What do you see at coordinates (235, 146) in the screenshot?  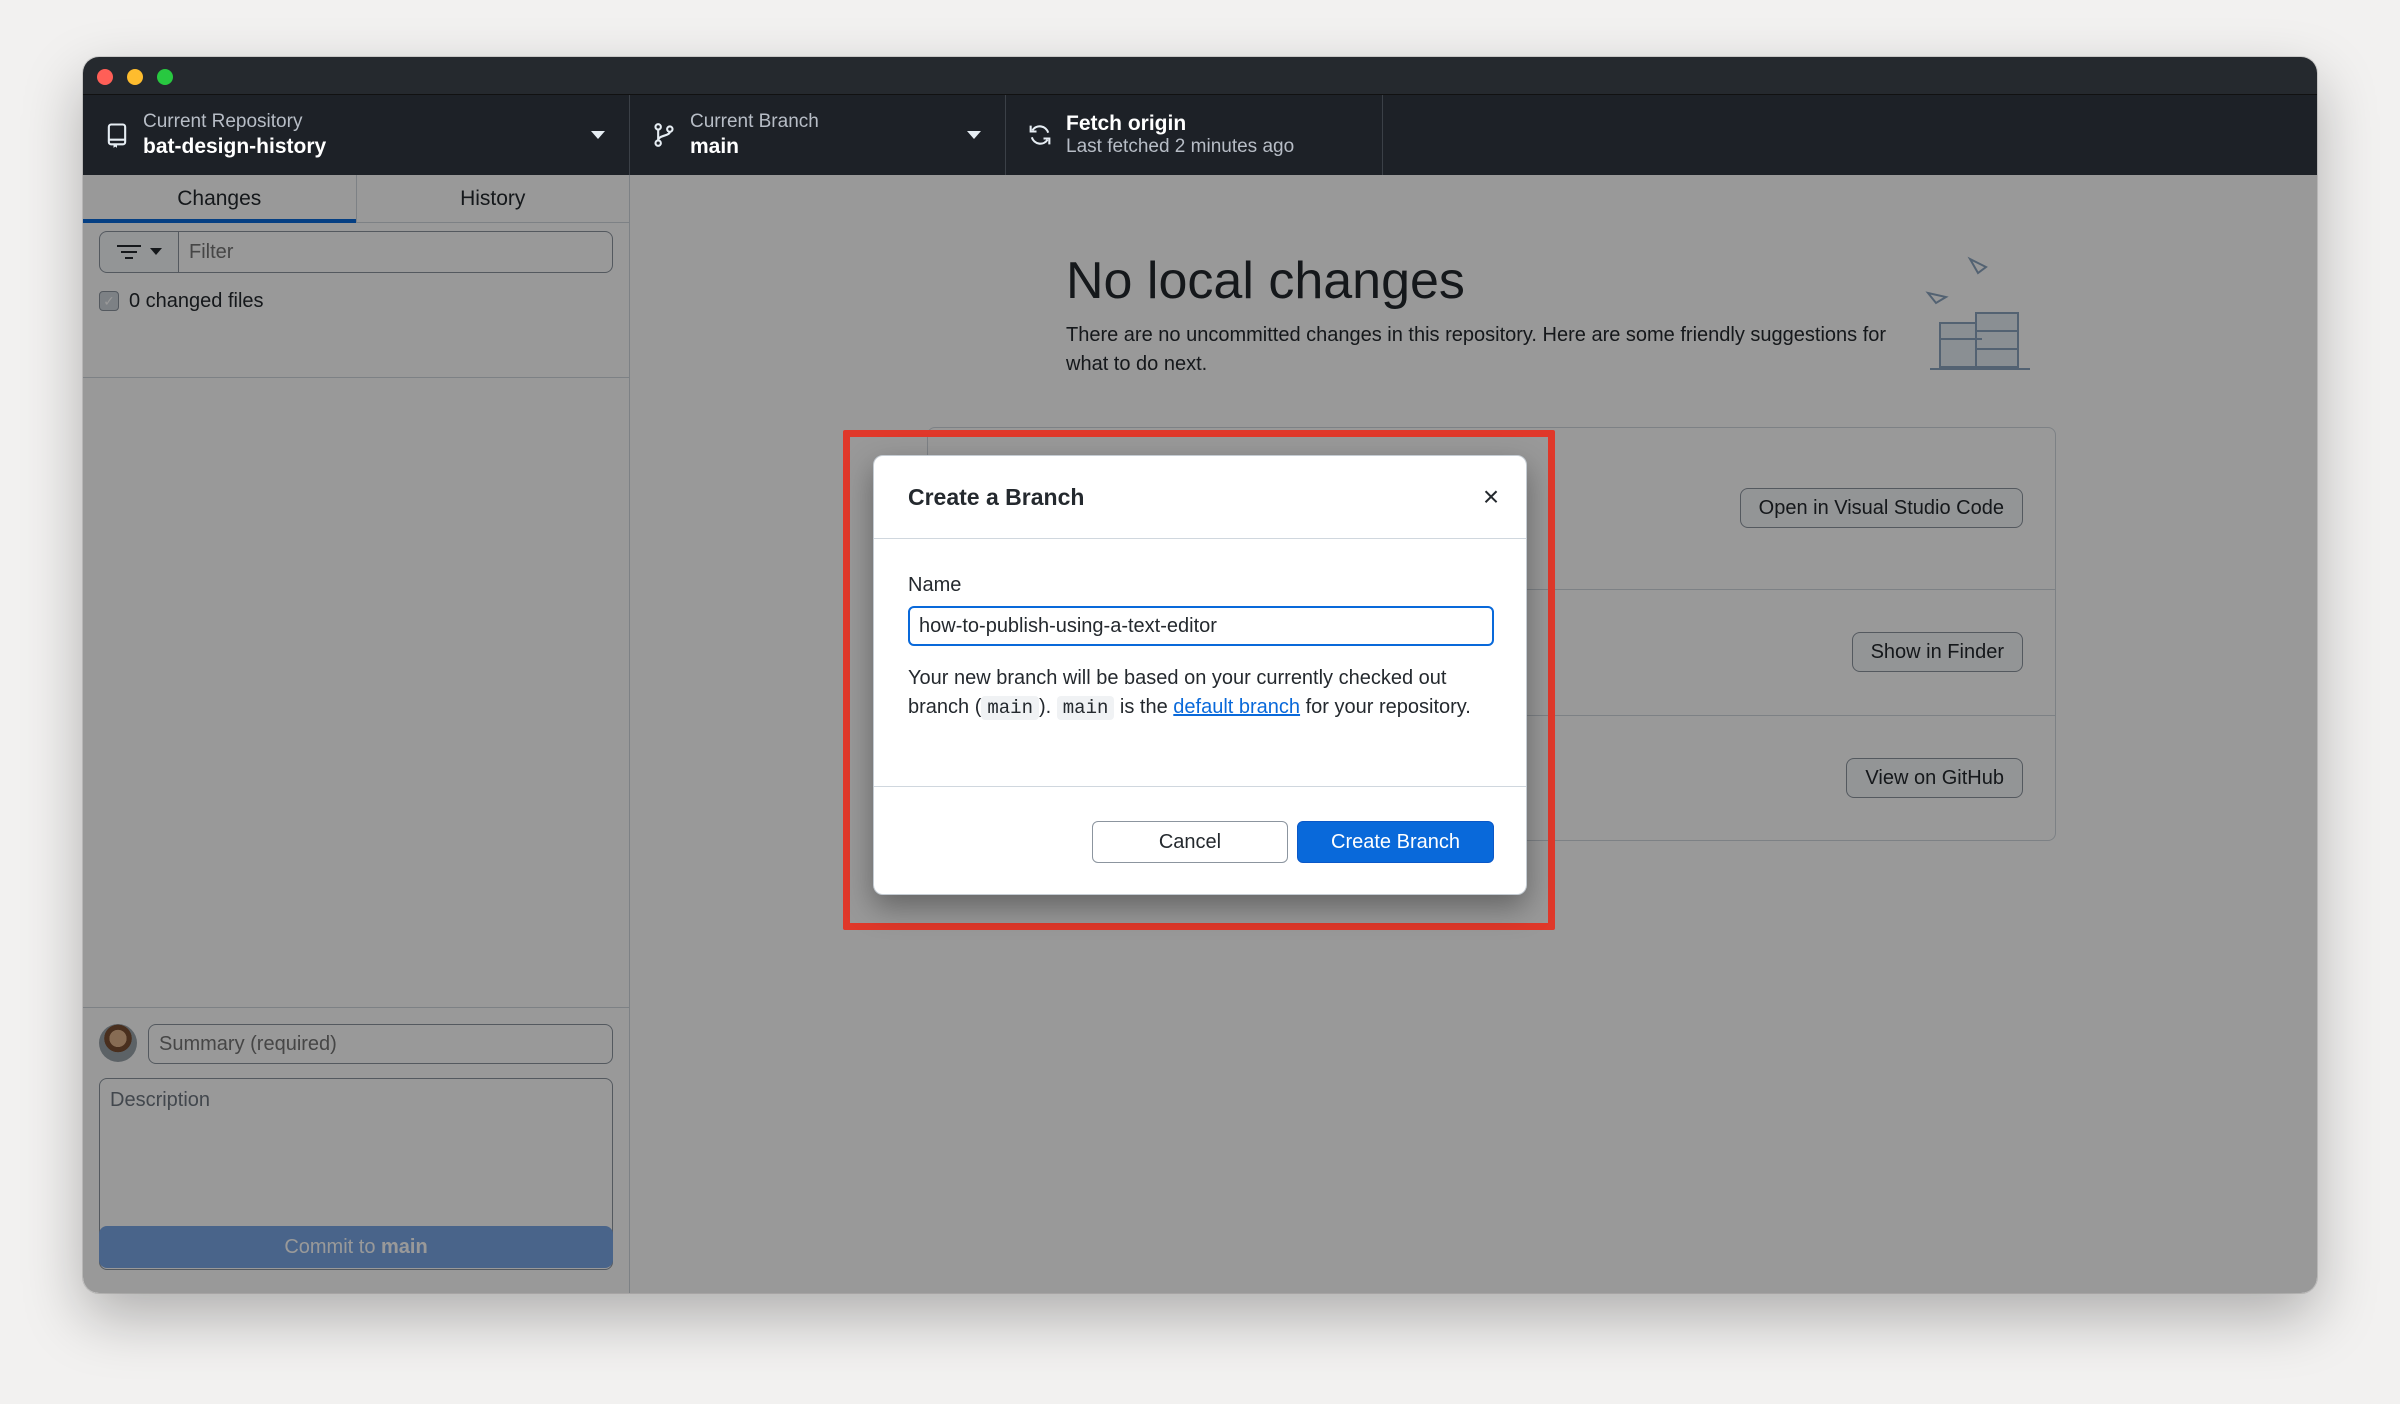 I see `current-repository-value: bat-design-history` at bounding box center [235, 146].